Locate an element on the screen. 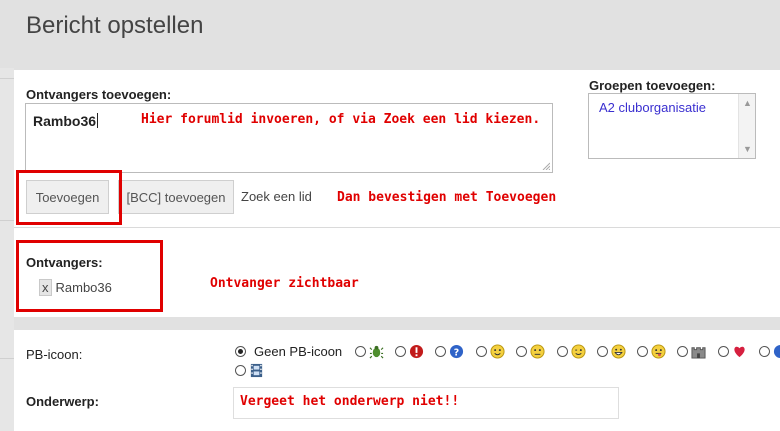  bcc-add-button: [BCC] toevoegen is located at coordinates (176, 197).